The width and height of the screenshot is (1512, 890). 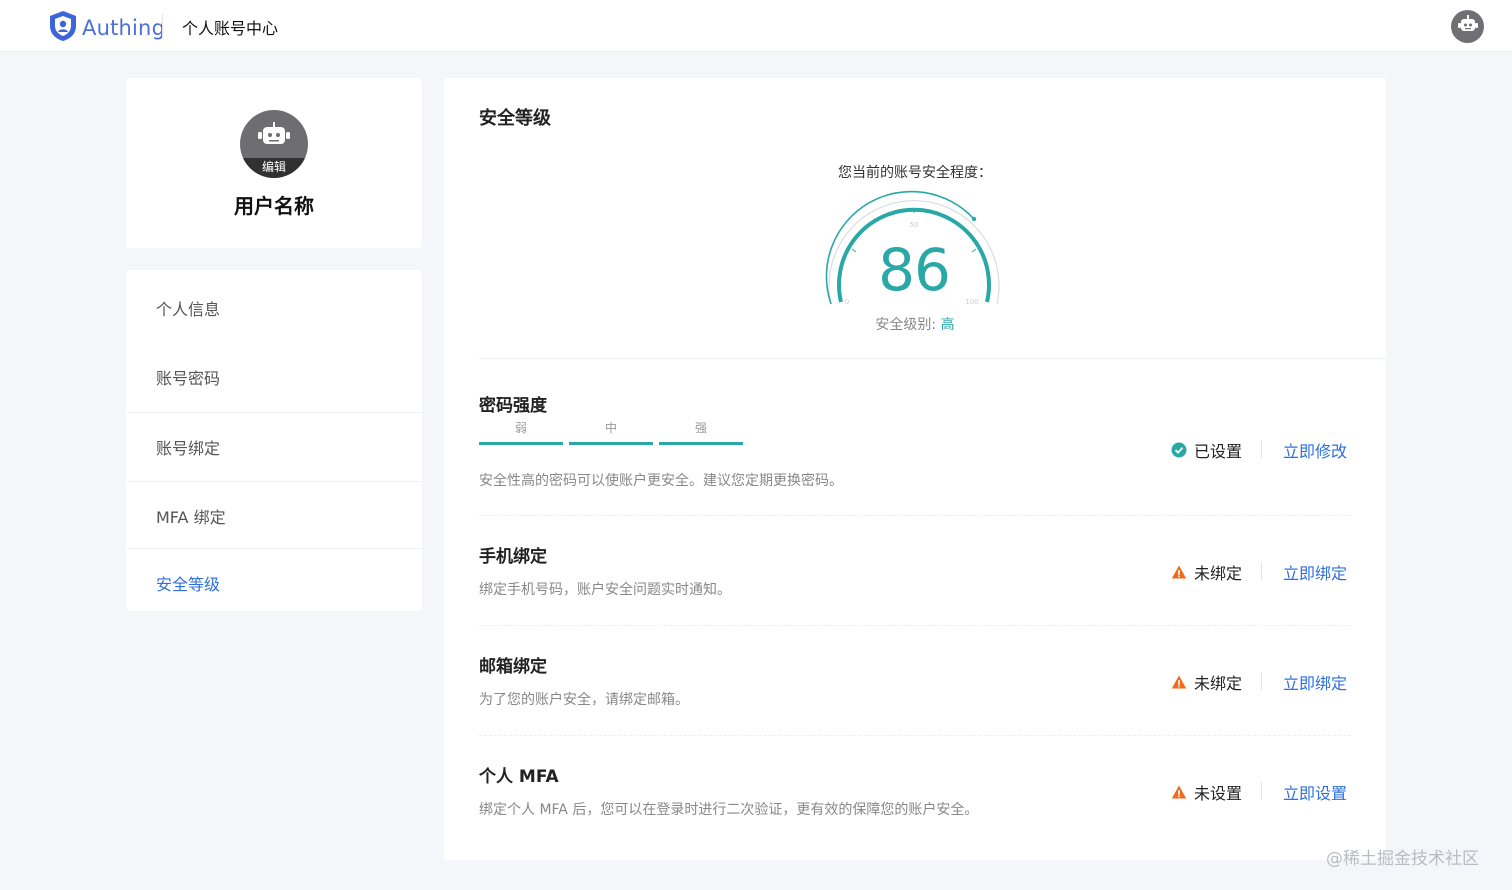 I want to click on section-description: 绑定个人 MFA 后，您可以在登录时进行二次验证，更有效的保障您的账户安全。, so click(x=729, y=810).